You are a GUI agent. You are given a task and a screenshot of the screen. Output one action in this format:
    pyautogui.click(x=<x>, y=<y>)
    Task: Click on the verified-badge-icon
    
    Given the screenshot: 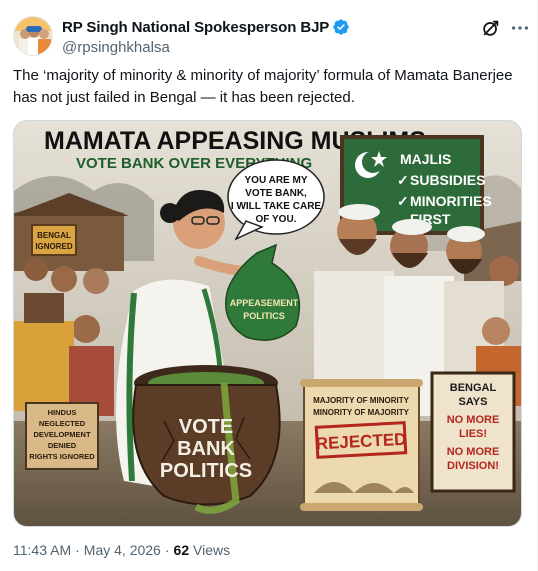 What is the action you would take?
    pyautogui.click(x=341, y=27)
    